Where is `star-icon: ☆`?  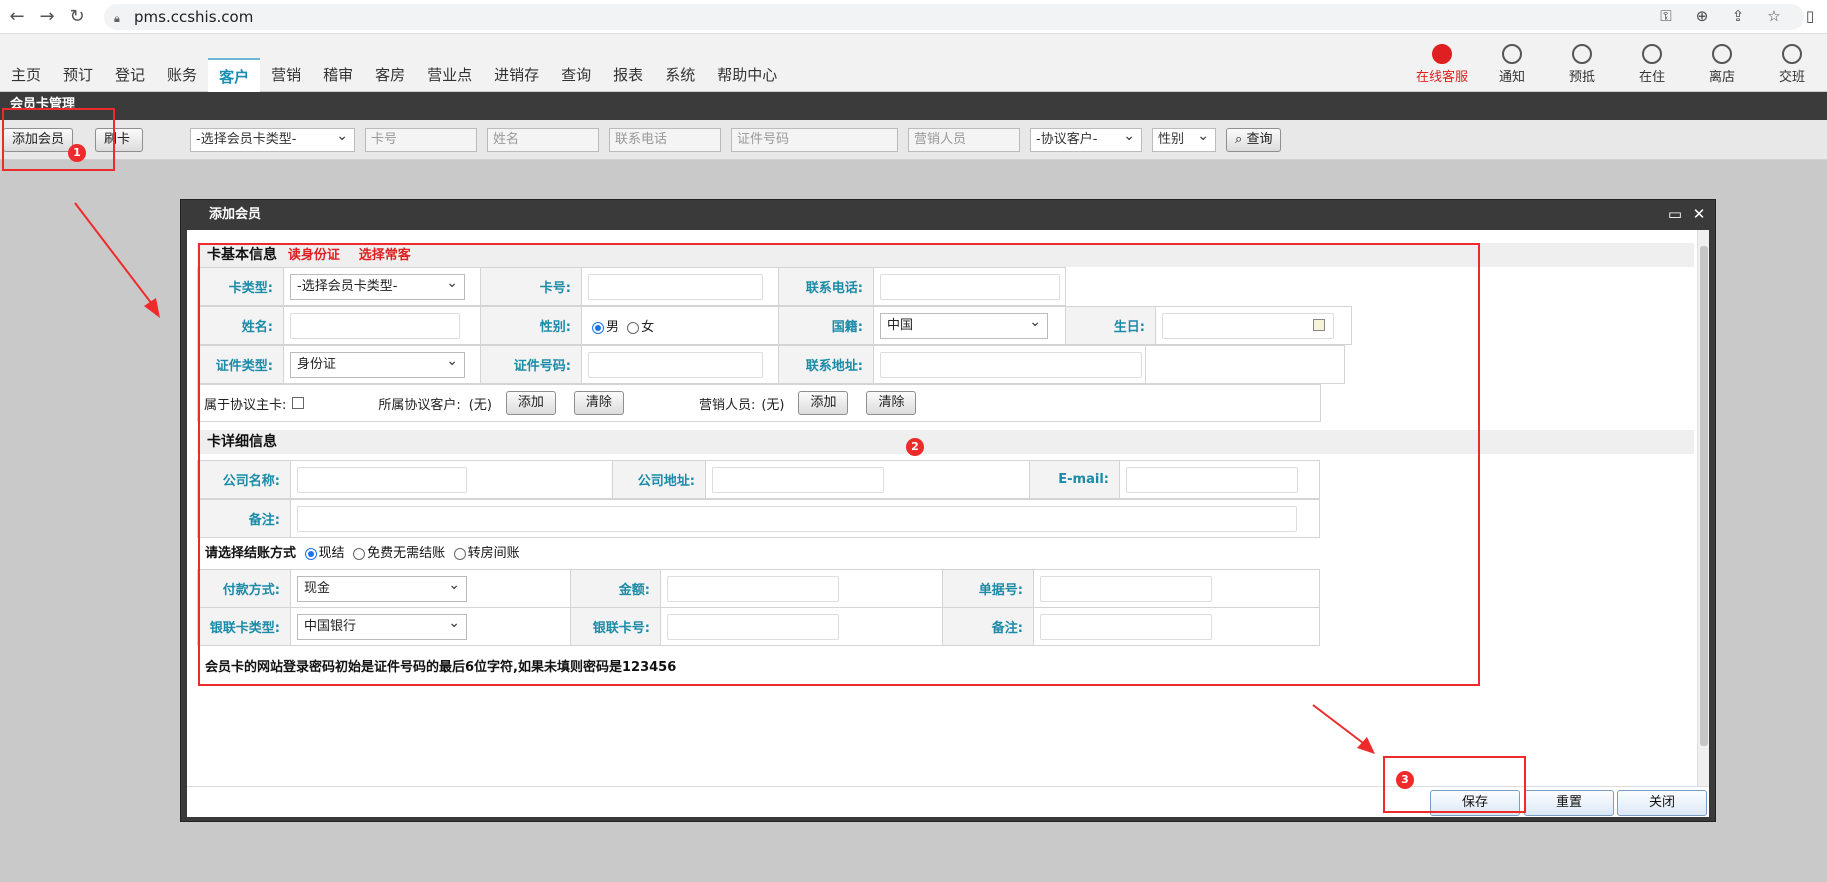
star-icon: ☆ is located at coordinates (1774, 16).